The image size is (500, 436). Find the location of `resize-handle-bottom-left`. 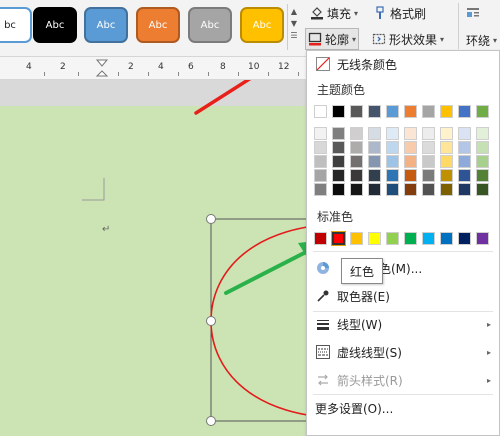

resize-handle-bottom-left is located at coordinates (211, 421).